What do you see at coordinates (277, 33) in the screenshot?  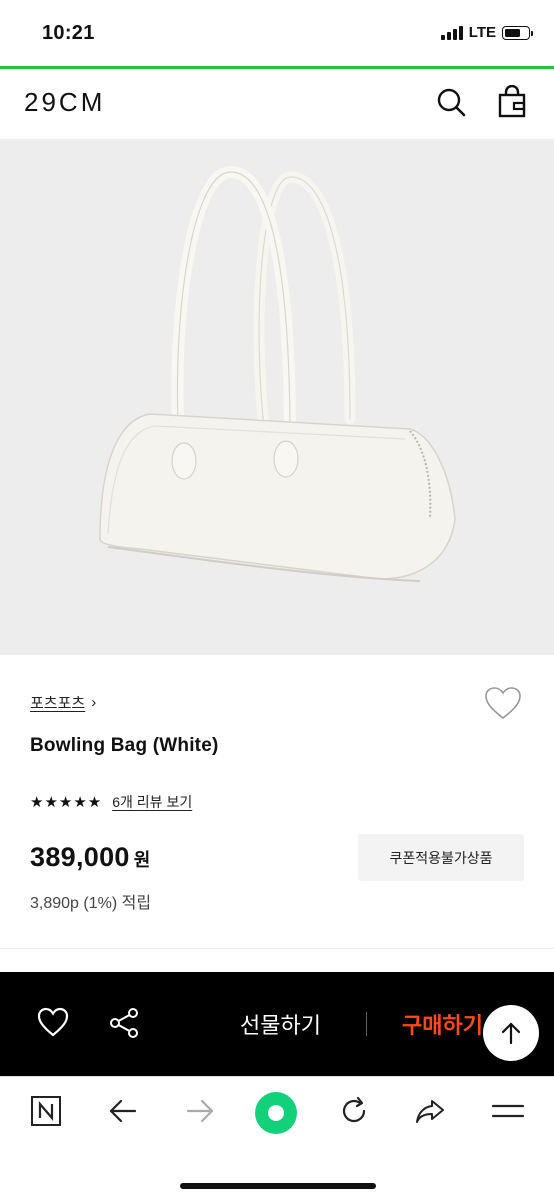 I see `status-bar: 10:21 LTE` at bounding box center [277, 33].